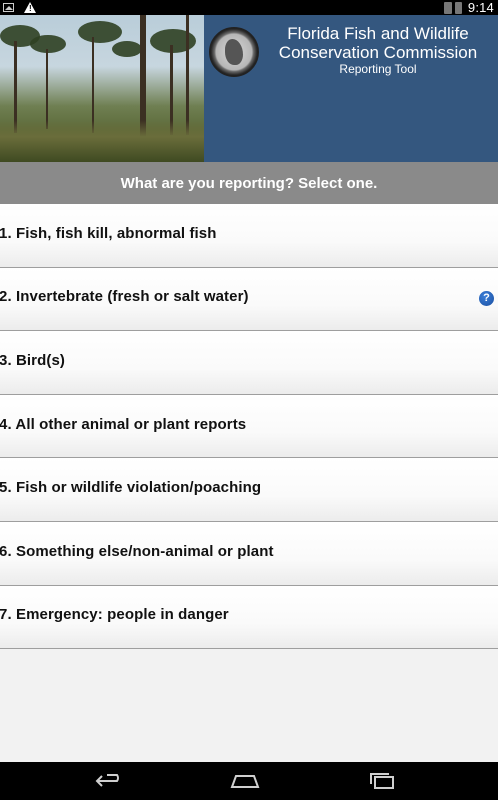 This screenshot has width=498, height=800. I want to click on report-option-emergency: 7. Emergency: people in danger, so click(249, 617).